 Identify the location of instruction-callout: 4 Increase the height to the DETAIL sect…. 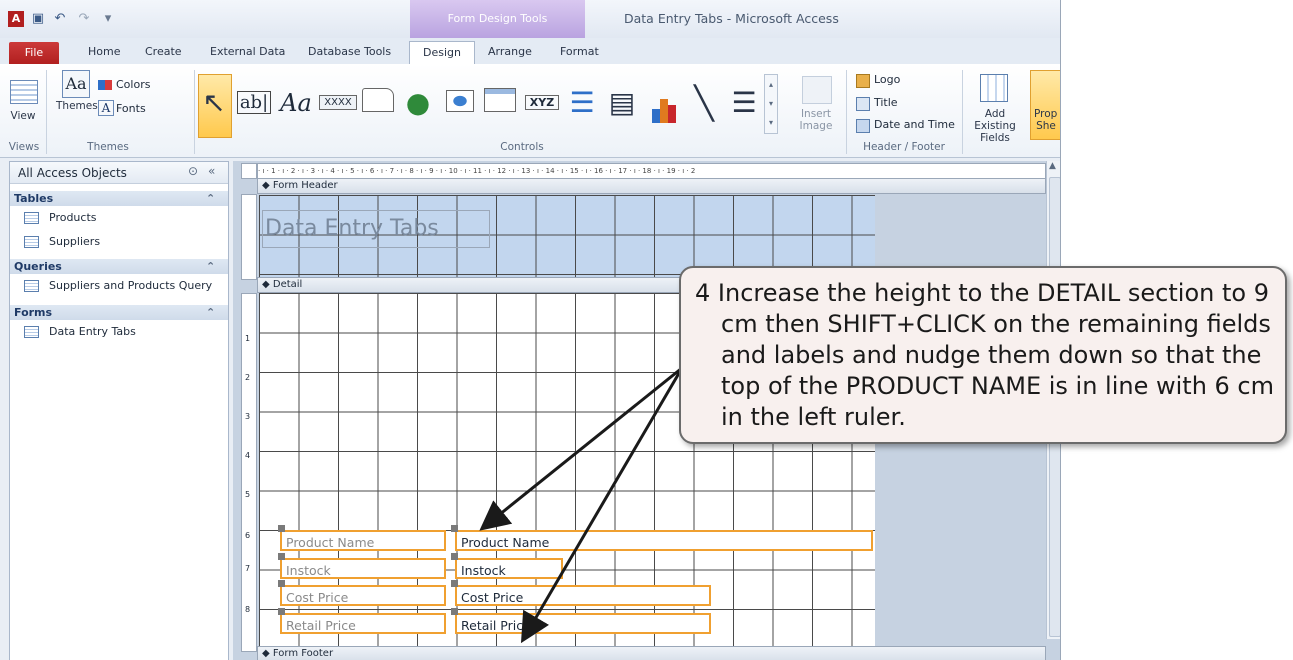
(983, 355).